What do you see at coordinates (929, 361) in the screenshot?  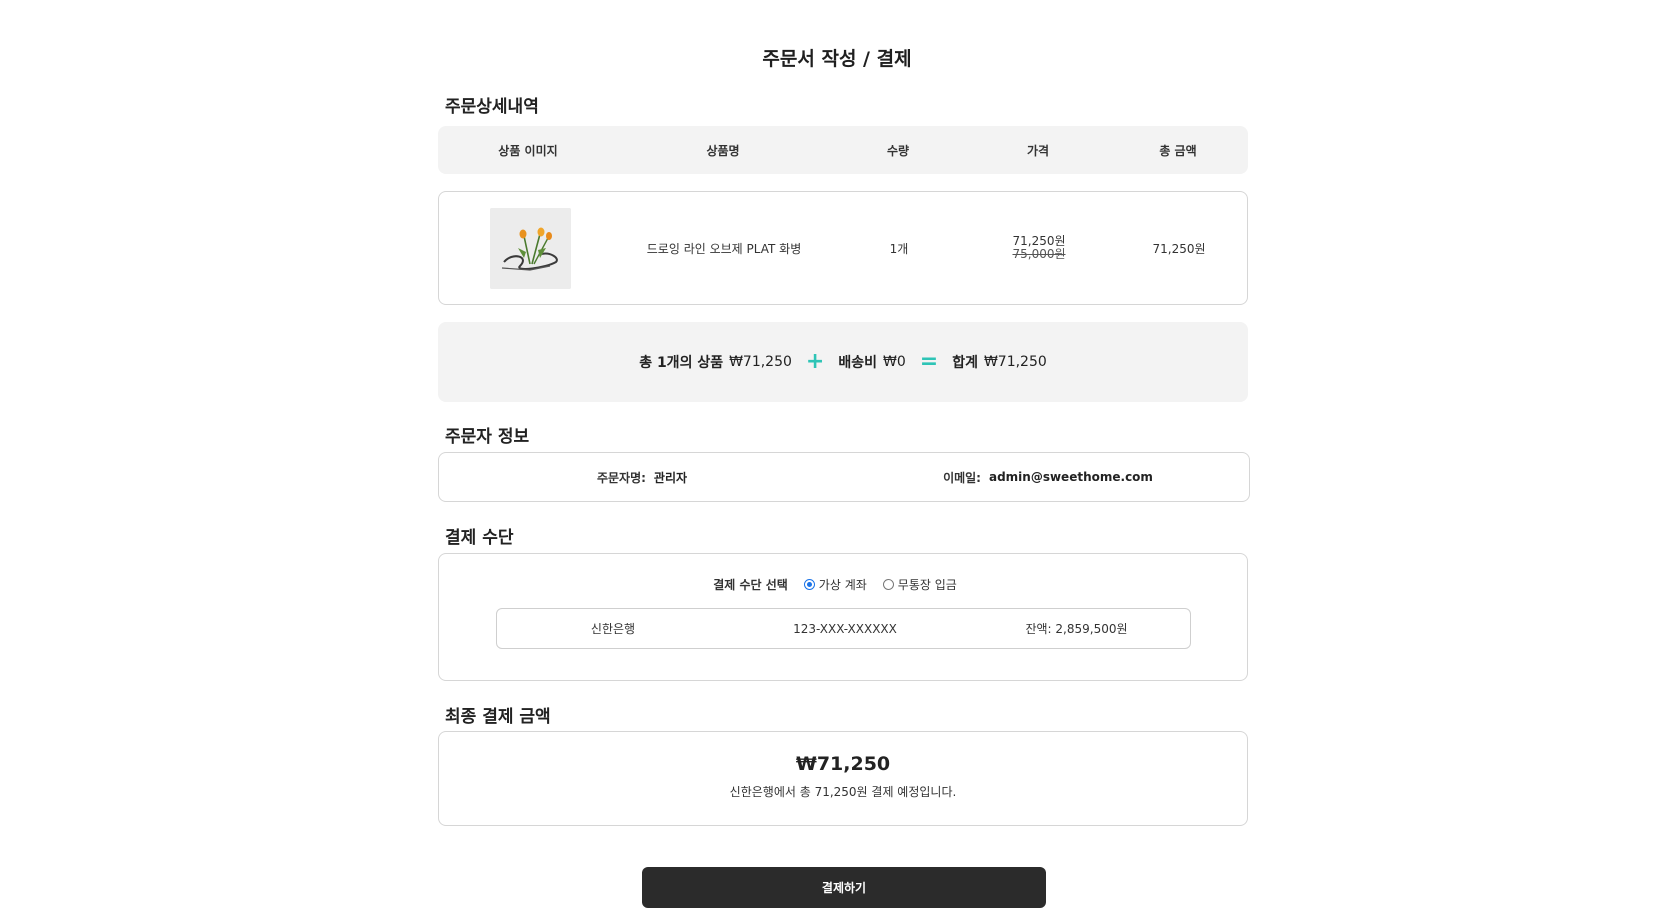 I see `equals-icon: =` at bounding box center [929, 361].